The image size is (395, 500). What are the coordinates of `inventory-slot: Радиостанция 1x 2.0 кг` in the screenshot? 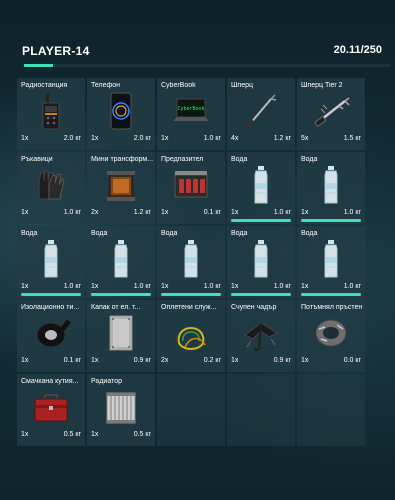 It's located at (51, 114).